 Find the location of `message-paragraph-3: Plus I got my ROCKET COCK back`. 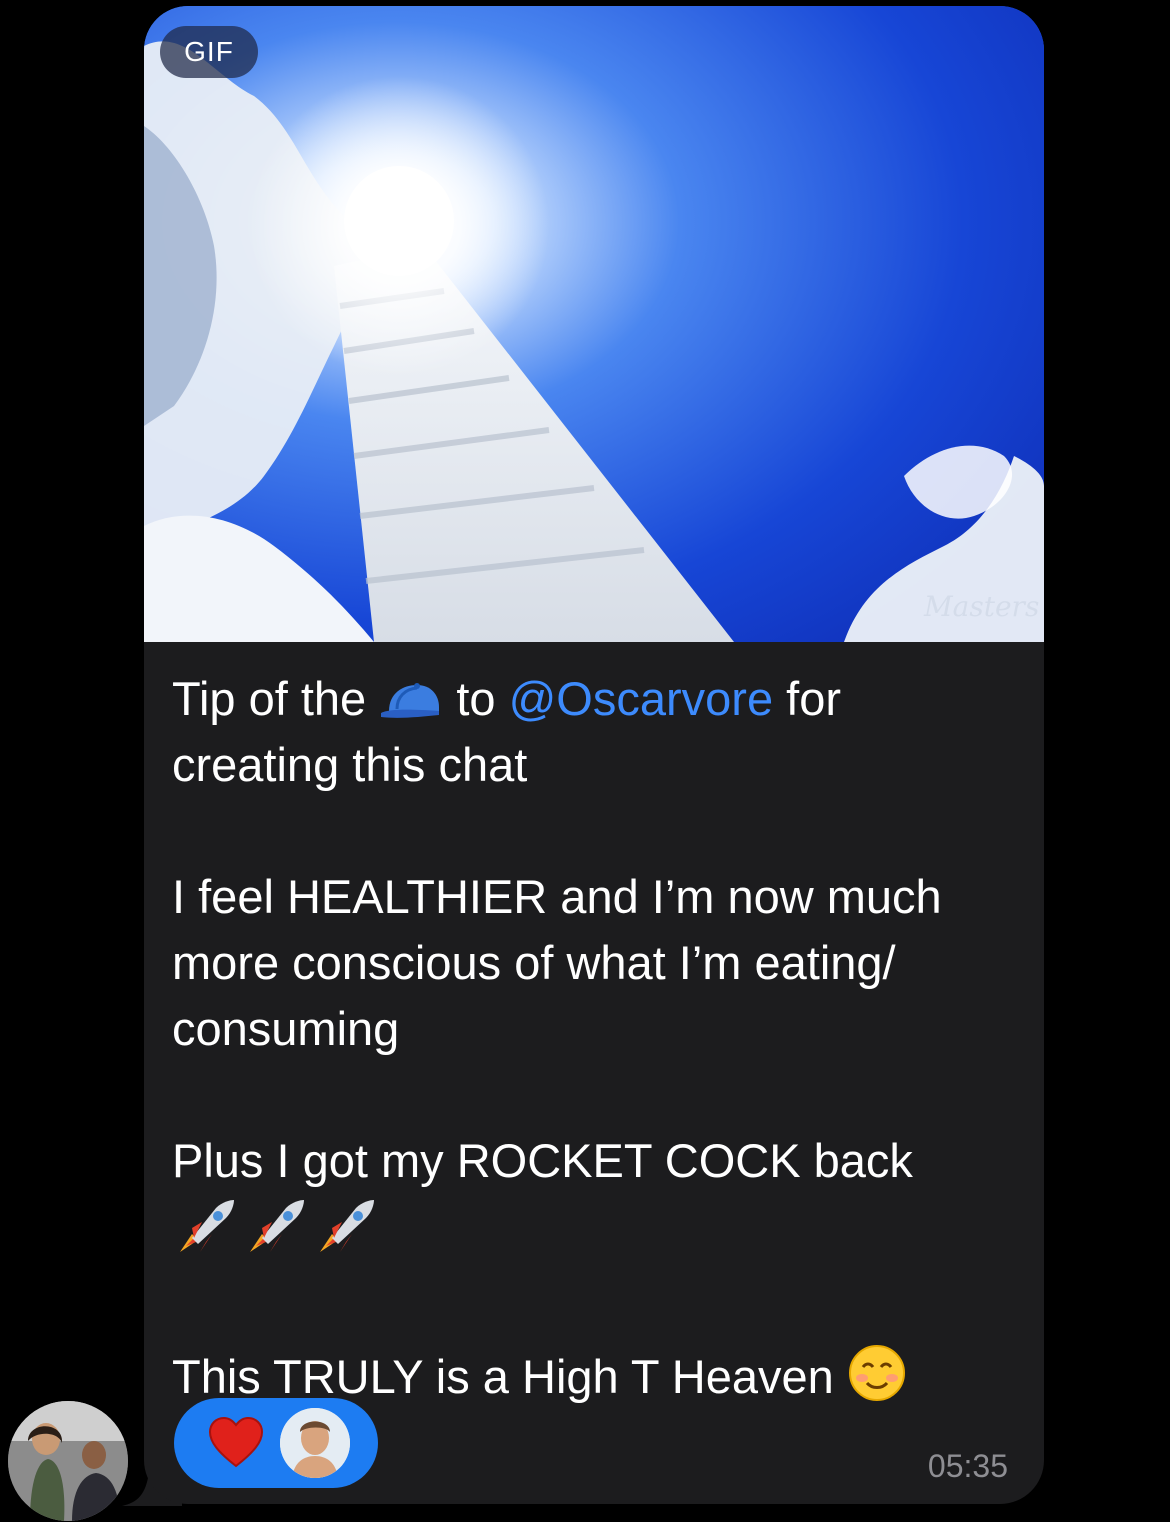

message-paragraph-3: Plus I got my ROCKET COCK back is located at coordinates (597, 1202).